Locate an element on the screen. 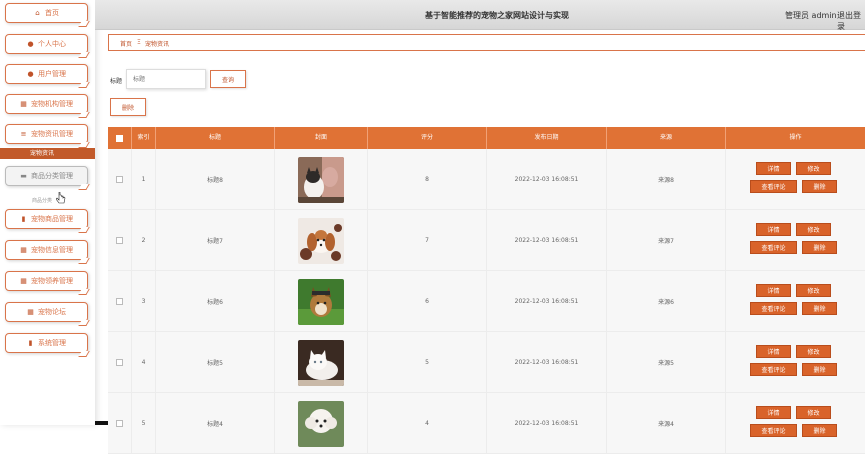  sidebar-item-label: 宠物机构管理 is located at coordinates (52, 104).